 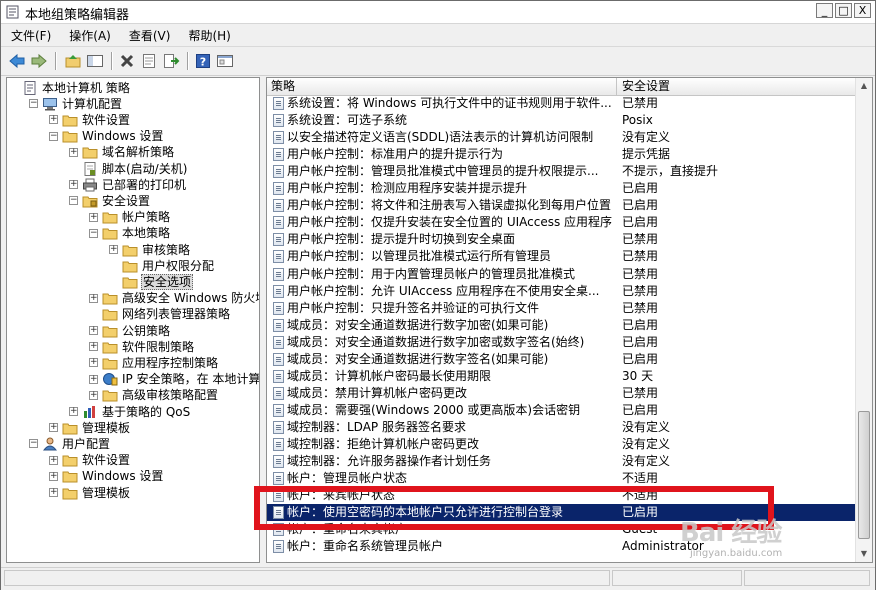 I want to click on title-bar: 本地组策略编辑器 _ □ X, so click(x=438, y=12).